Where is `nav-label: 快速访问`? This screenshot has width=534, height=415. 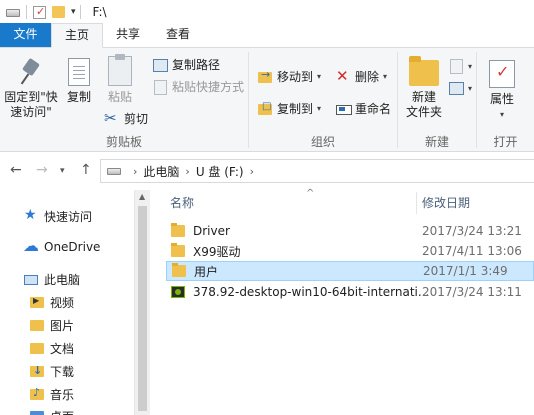 nav-label: 快速访问 is located at coordinates (68, 217).